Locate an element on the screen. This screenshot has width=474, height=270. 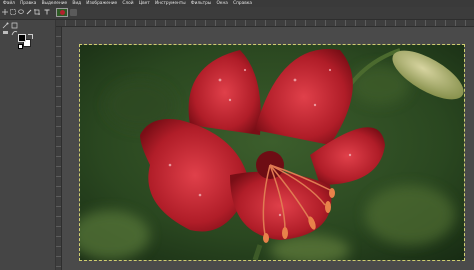
menu-layer: Слой is located at coordinates (128, 3).